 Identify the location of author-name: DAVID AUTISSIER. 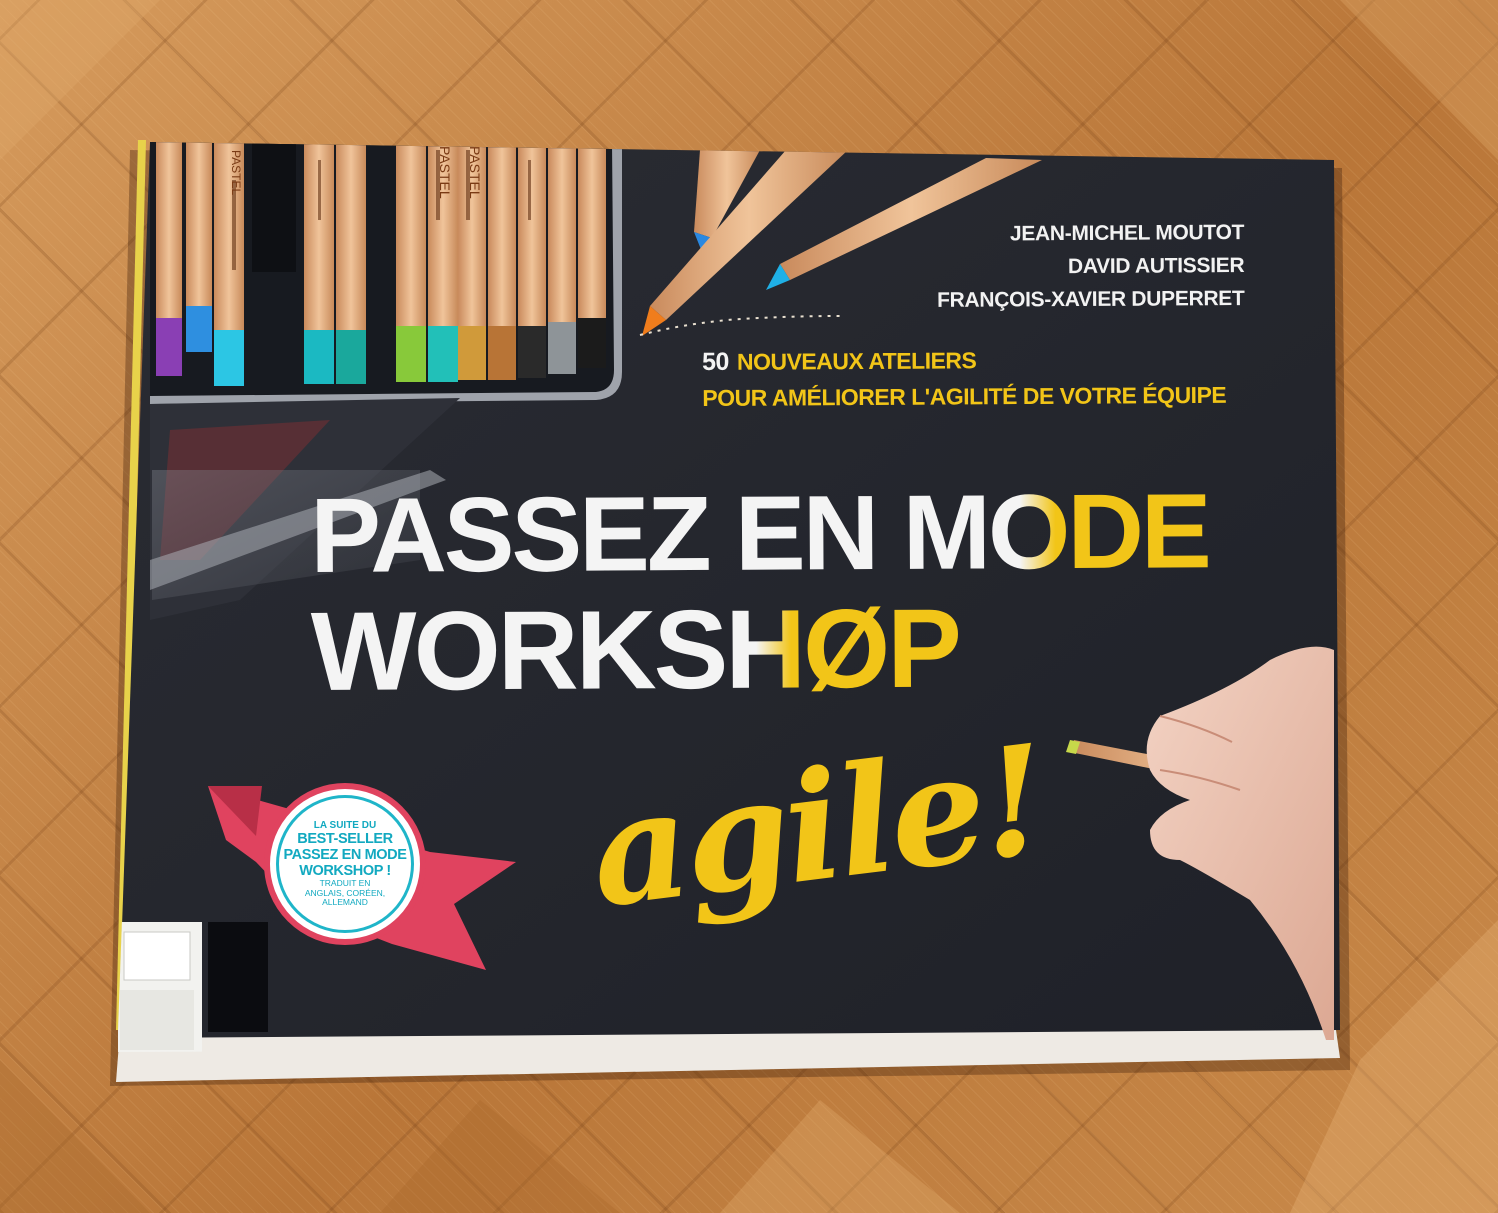
(1156, 266).